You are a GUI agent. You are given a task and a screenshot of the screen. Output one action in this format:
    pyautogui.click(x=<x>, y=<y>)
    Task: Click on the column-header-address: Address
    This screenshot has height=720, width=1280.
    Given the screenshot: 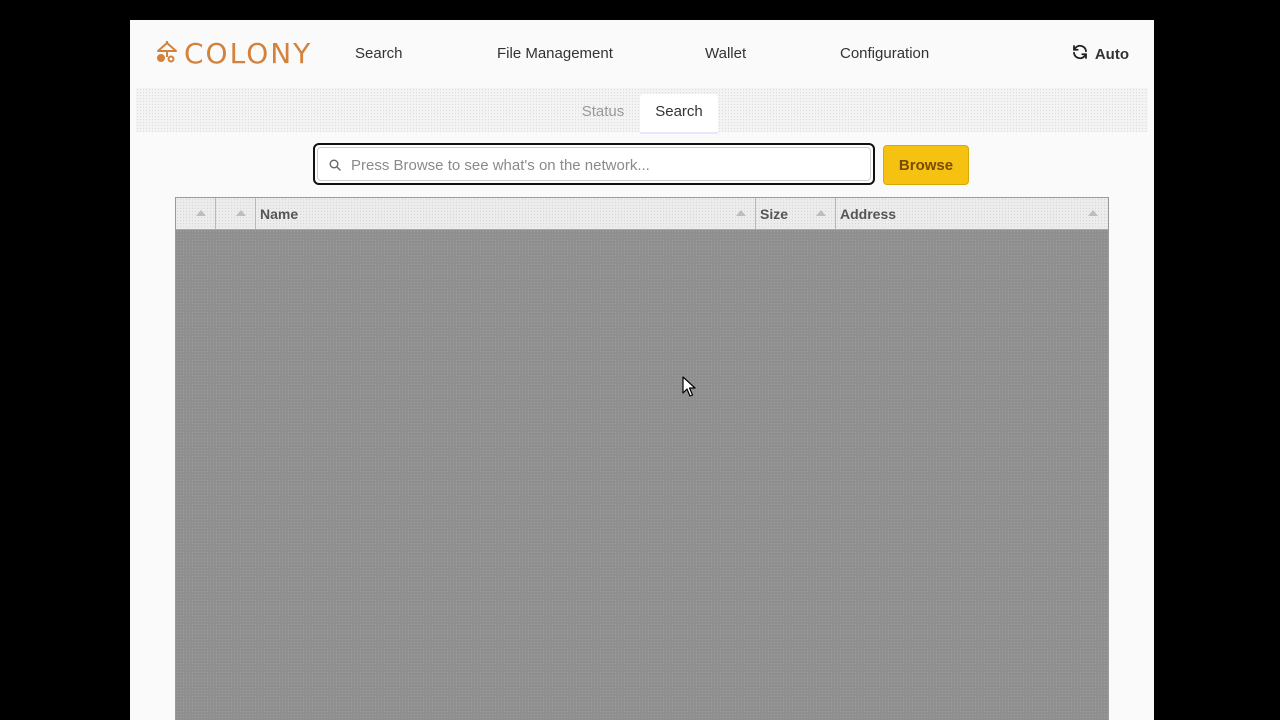 What is the action you would take?
    pyautogui.click(x=972, y=213)
    